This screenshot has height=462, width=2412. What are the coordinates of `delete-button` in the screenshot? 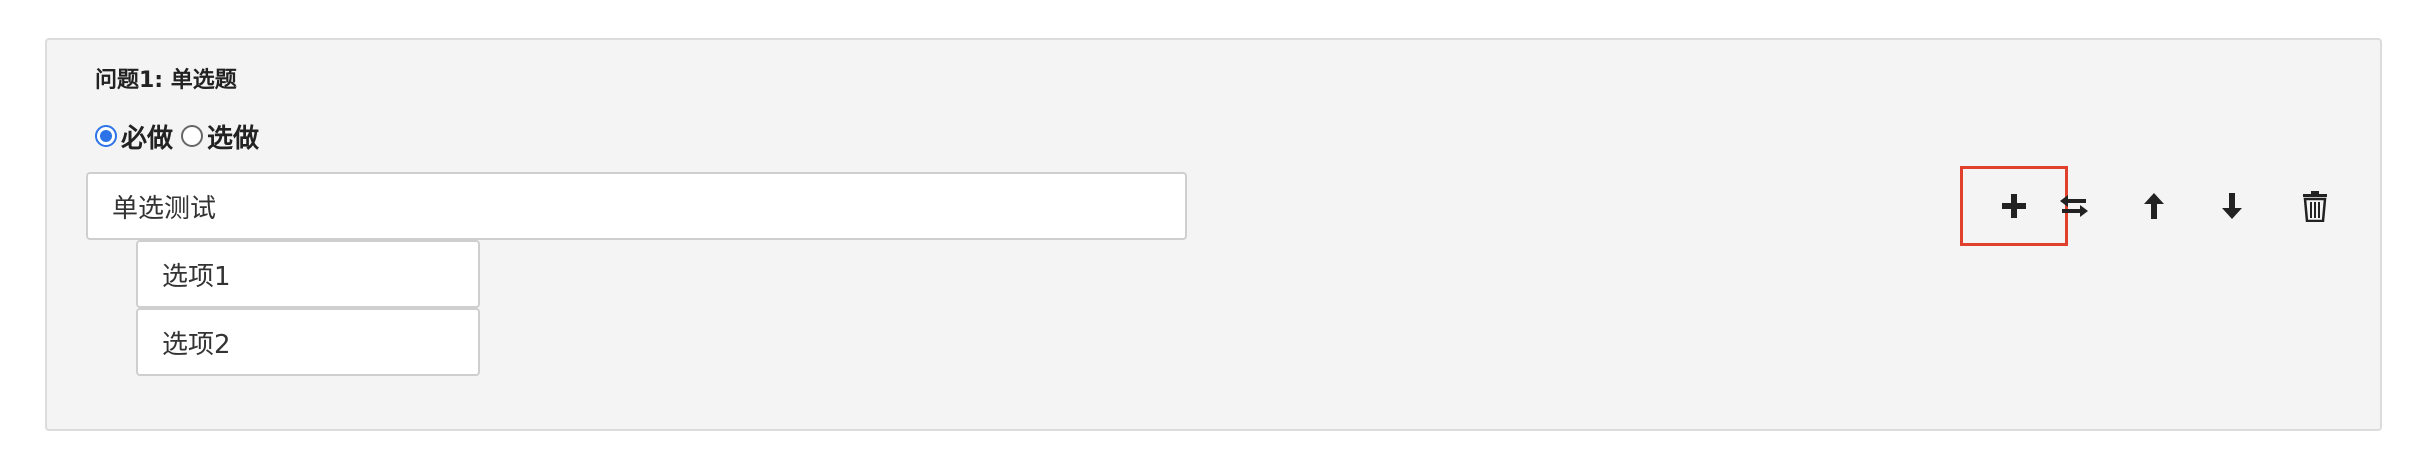 It's located at (2315, 206).